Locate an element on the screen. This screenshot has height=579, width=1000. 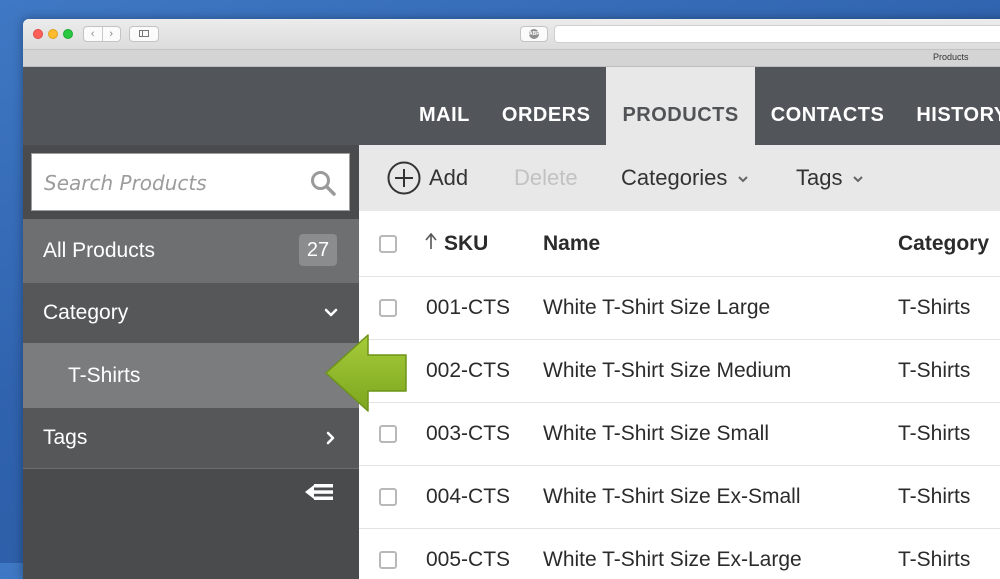
sort-ascending-icon is located at coordinates (431, 240).